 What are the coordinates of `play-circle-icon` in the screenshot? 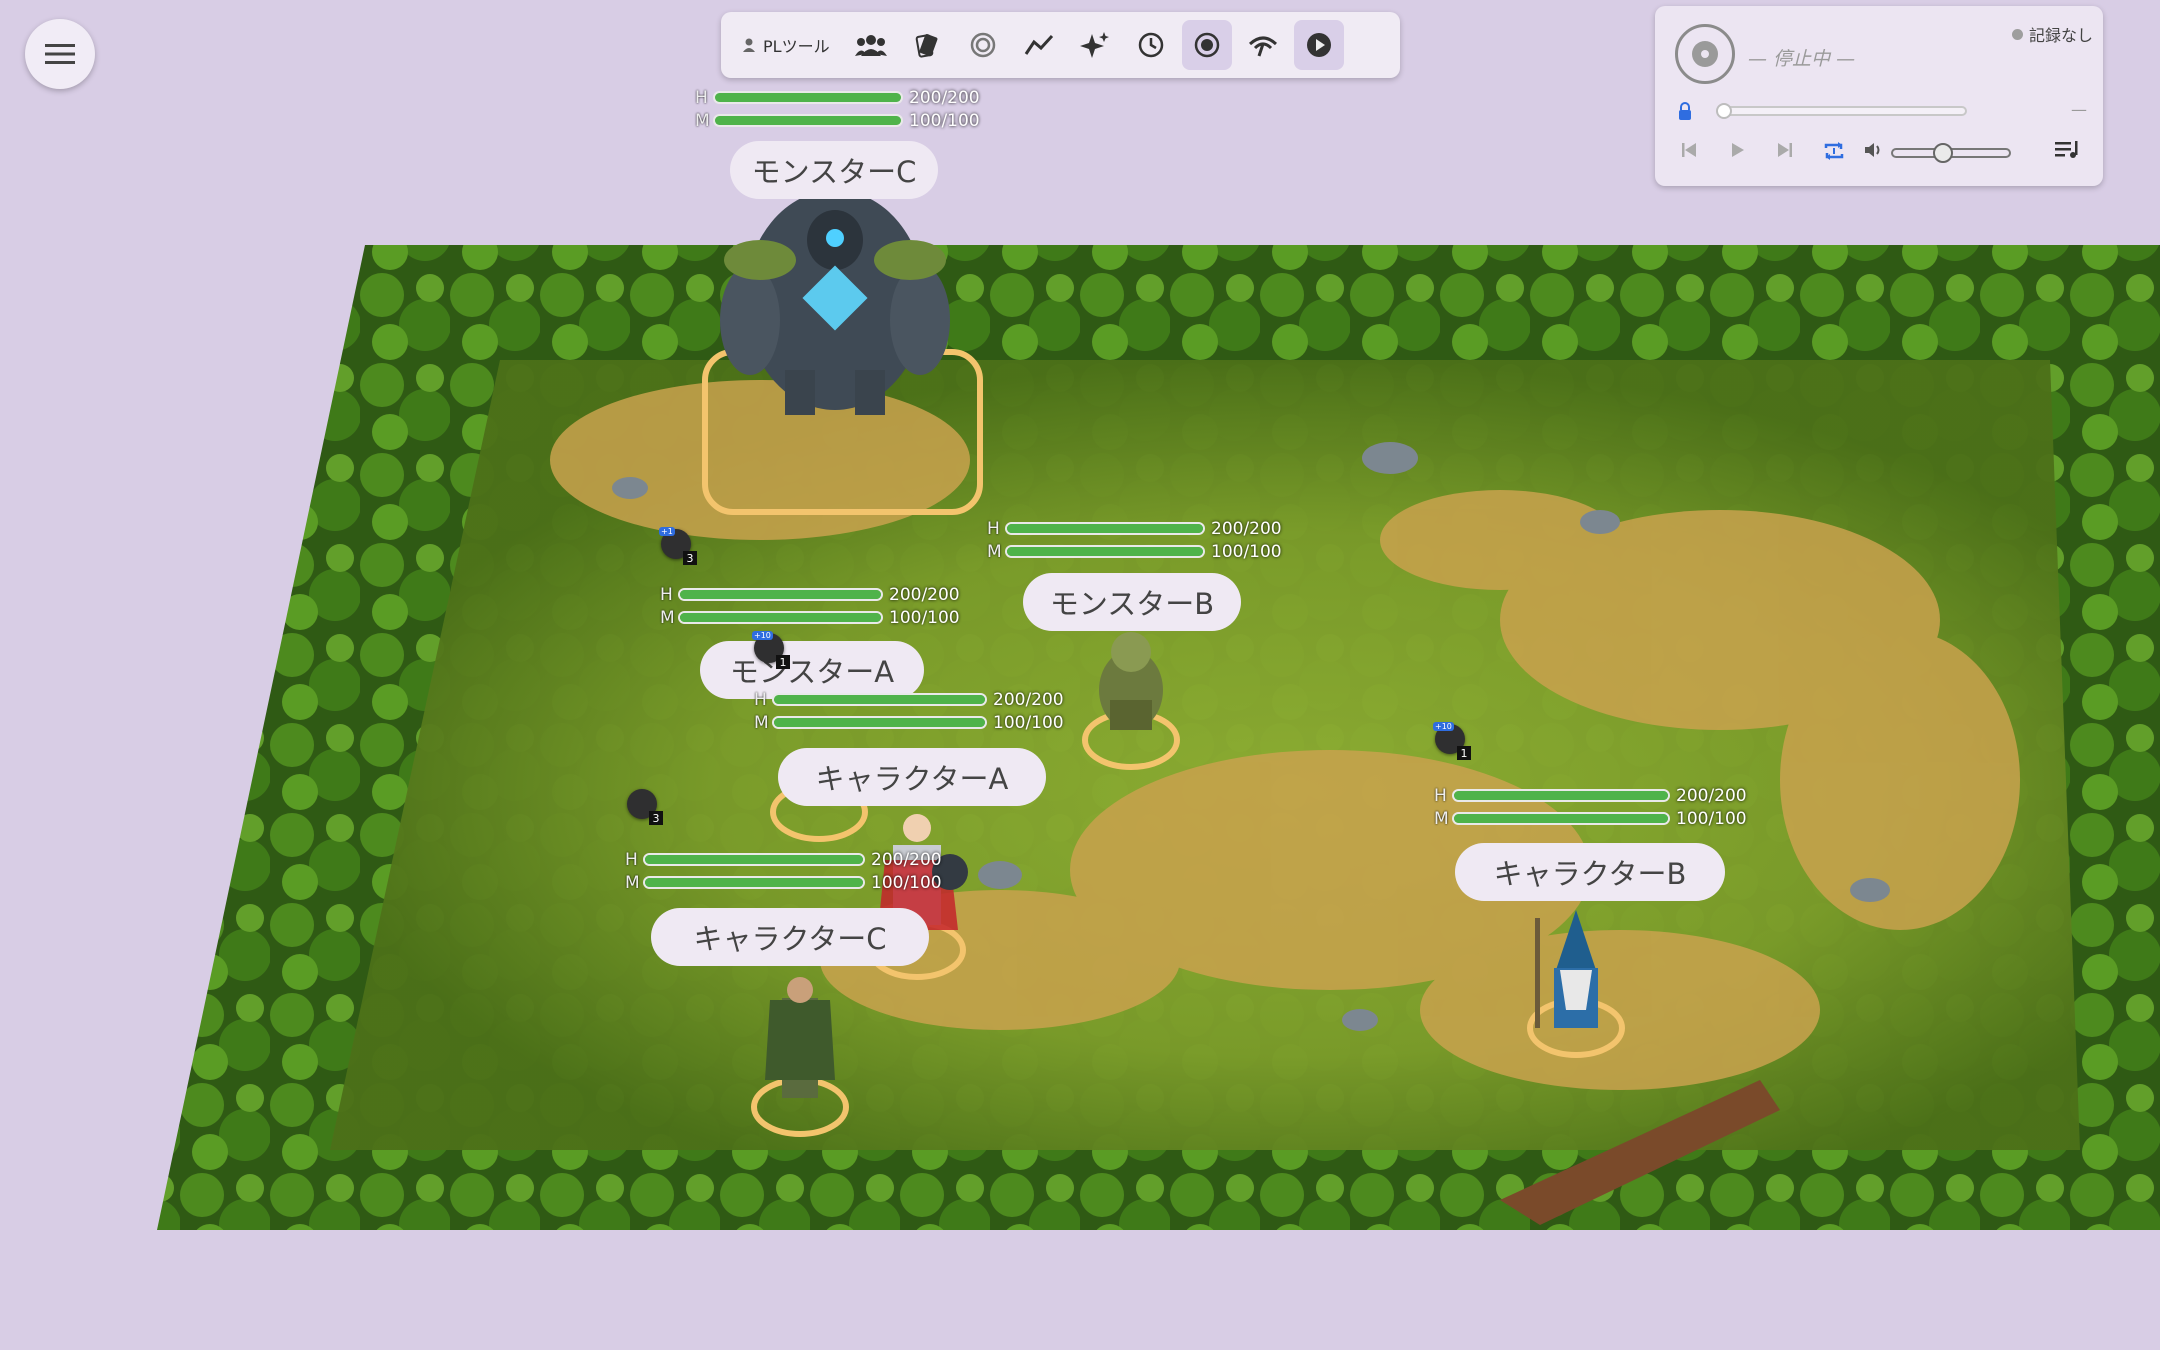 It's located at (1318, 45).